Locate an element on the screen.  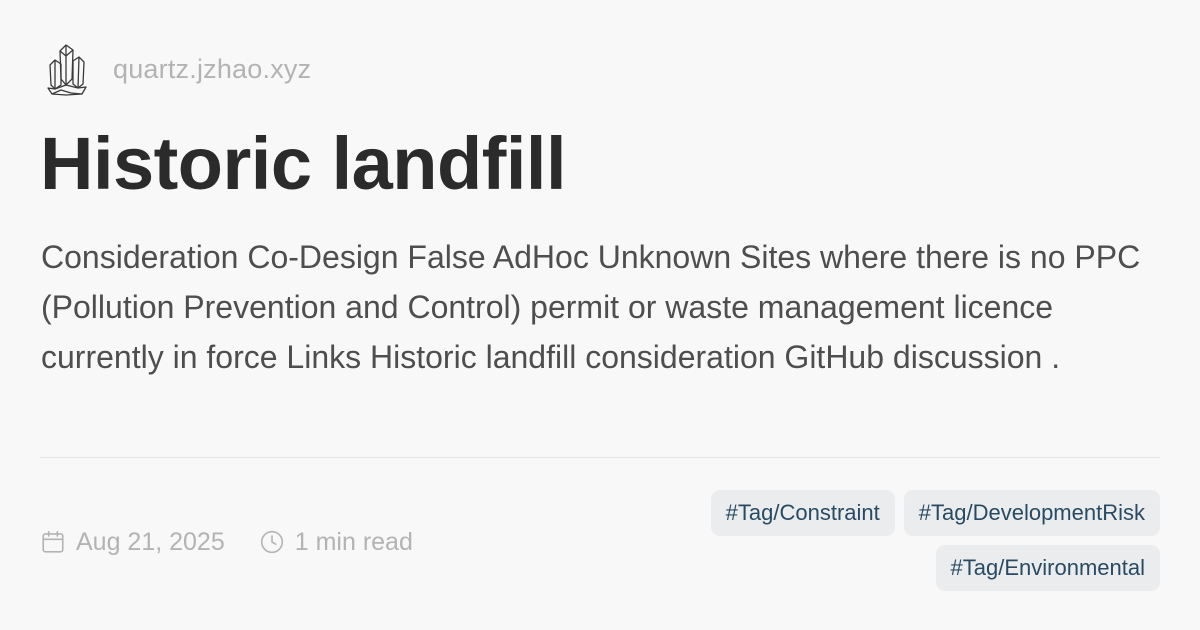
page-title: Historic landfill is located at coordinates (303, 163).